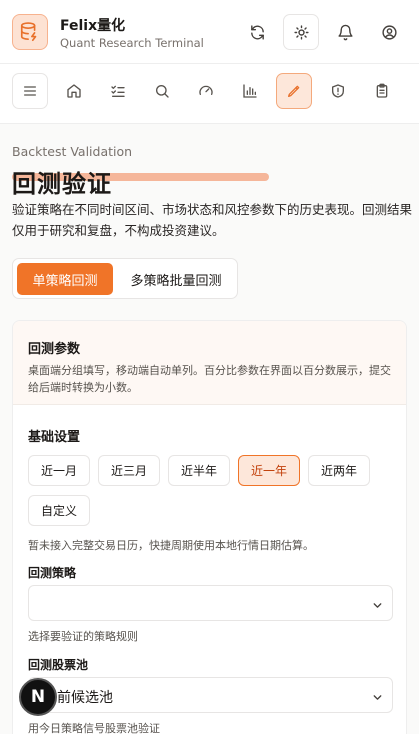 Image resolution: width=419 pixels, height=734 pixels. What do you see at coordinates (382, 91) in the screenshot?
I see `clipboard-icon` at bounding box center [382, 91].